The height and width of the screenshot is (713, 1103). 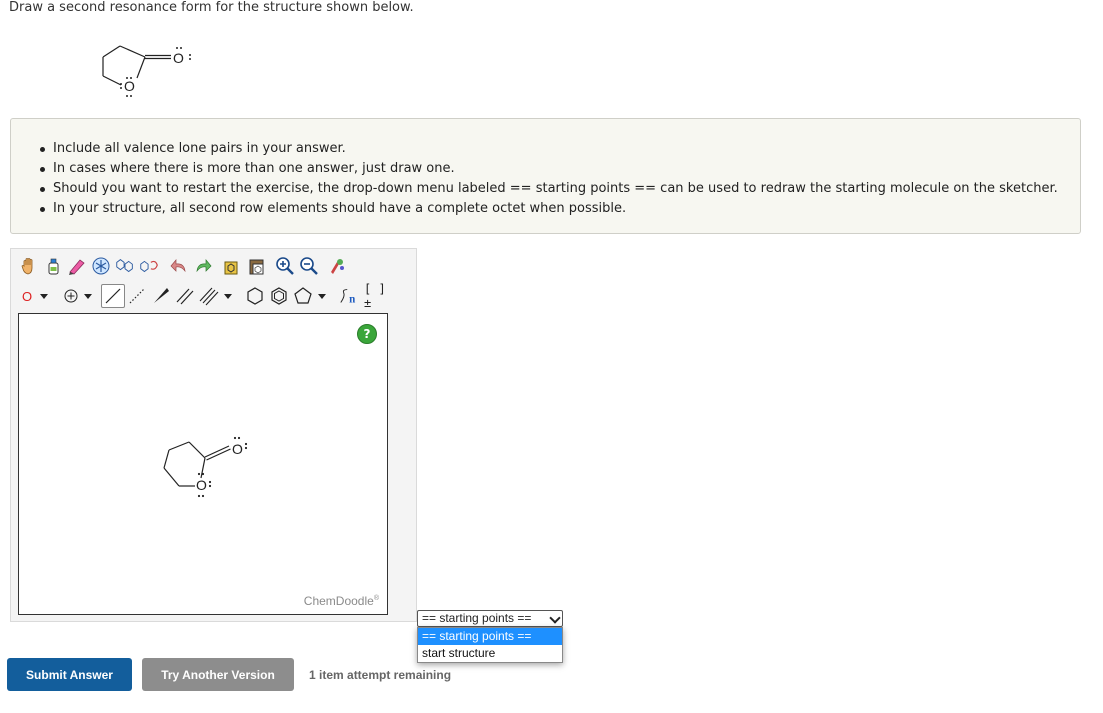 I want to click on hexagon-icon, so click(x=255, y=296).